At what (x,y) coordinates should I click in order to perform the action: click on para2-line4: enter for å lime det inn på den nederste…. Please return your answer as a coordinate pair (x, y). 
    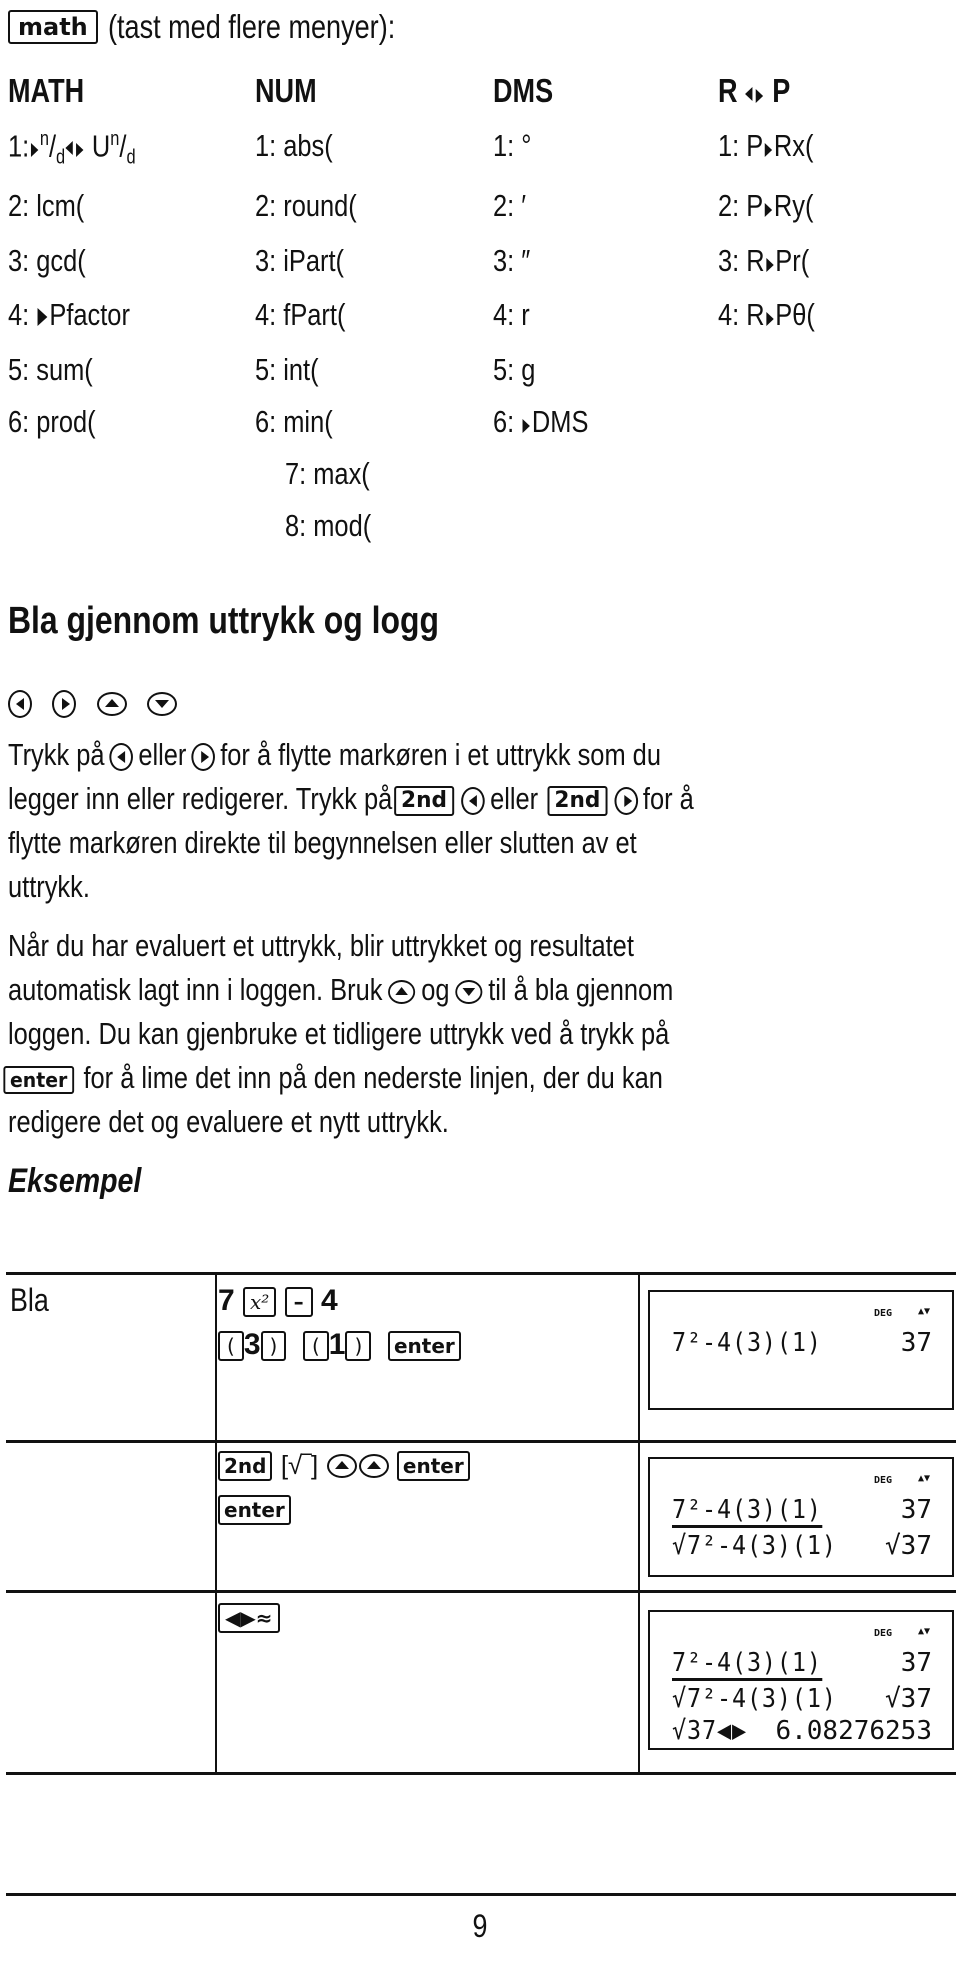
    Looking at the image, I should click on (333, 1078).